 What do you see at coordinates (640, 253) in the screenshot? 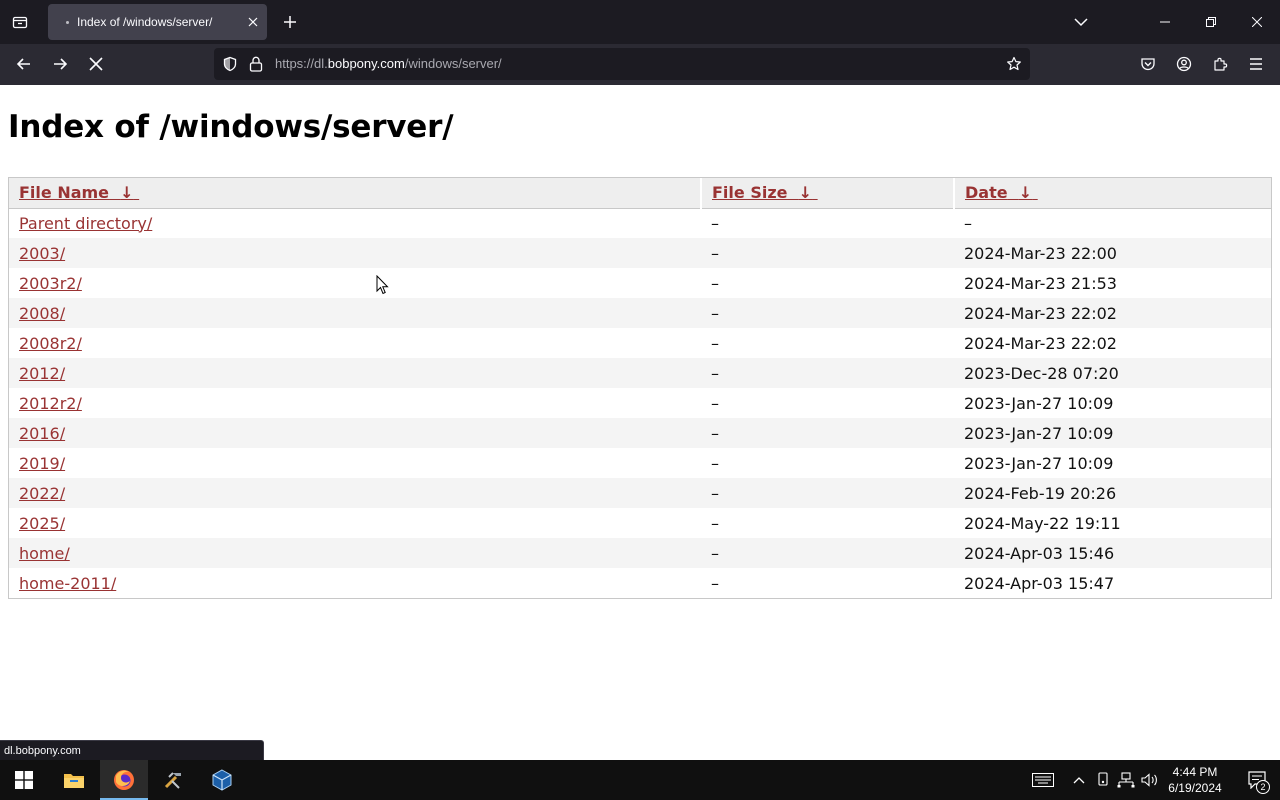
I see `table-row: 2003/ –2024-Mar-23 22:00` at bounding box center [640, 253].